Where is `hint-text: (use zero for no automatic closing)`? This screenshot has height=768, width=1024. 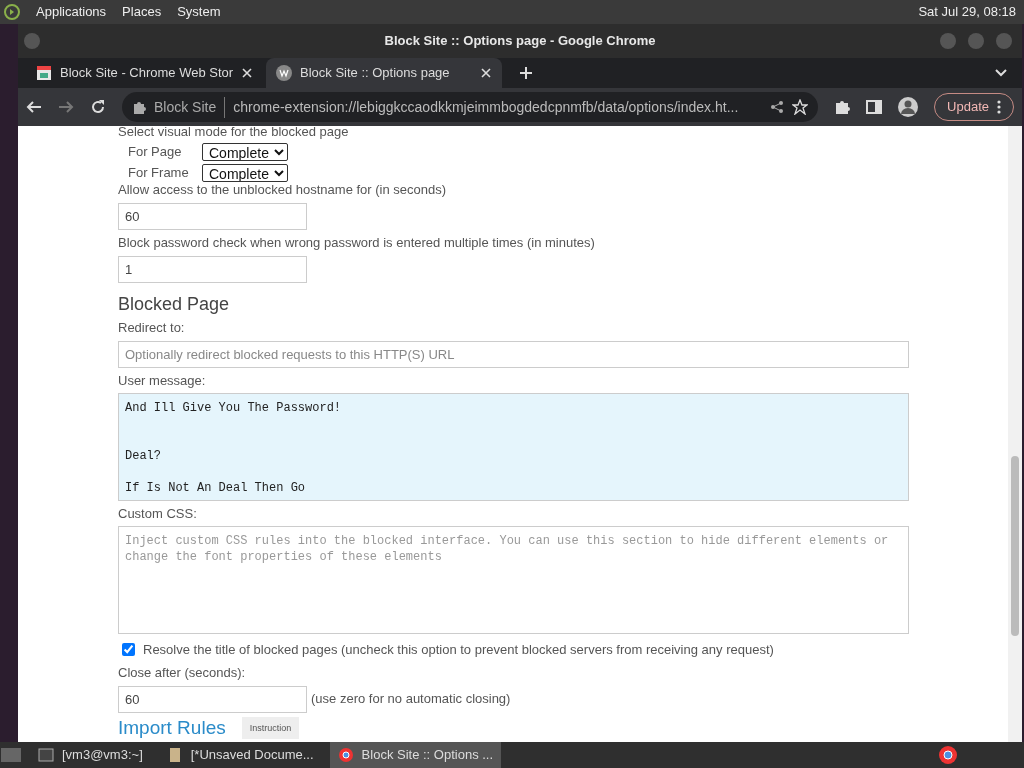
hint-text: (use zero for no automatic closing) is located at coordinates (411, 699).